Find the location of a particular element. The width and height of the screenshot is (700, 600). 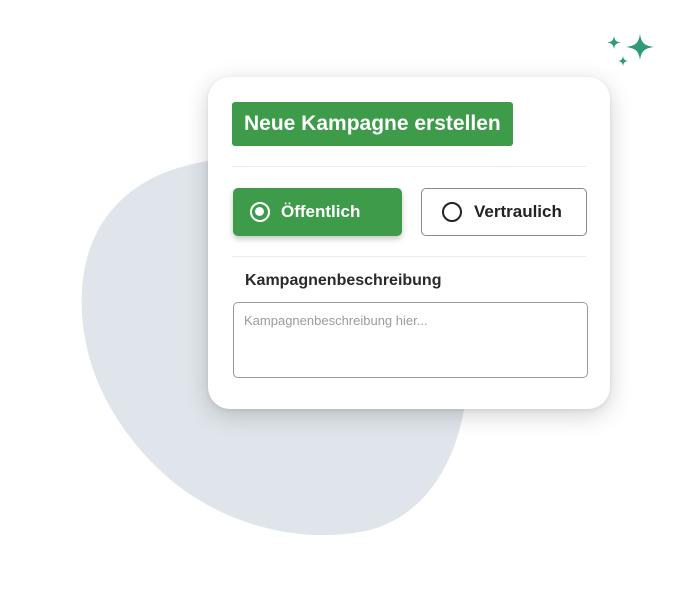

sparkle-small-top is located at coordinates (614, 42).